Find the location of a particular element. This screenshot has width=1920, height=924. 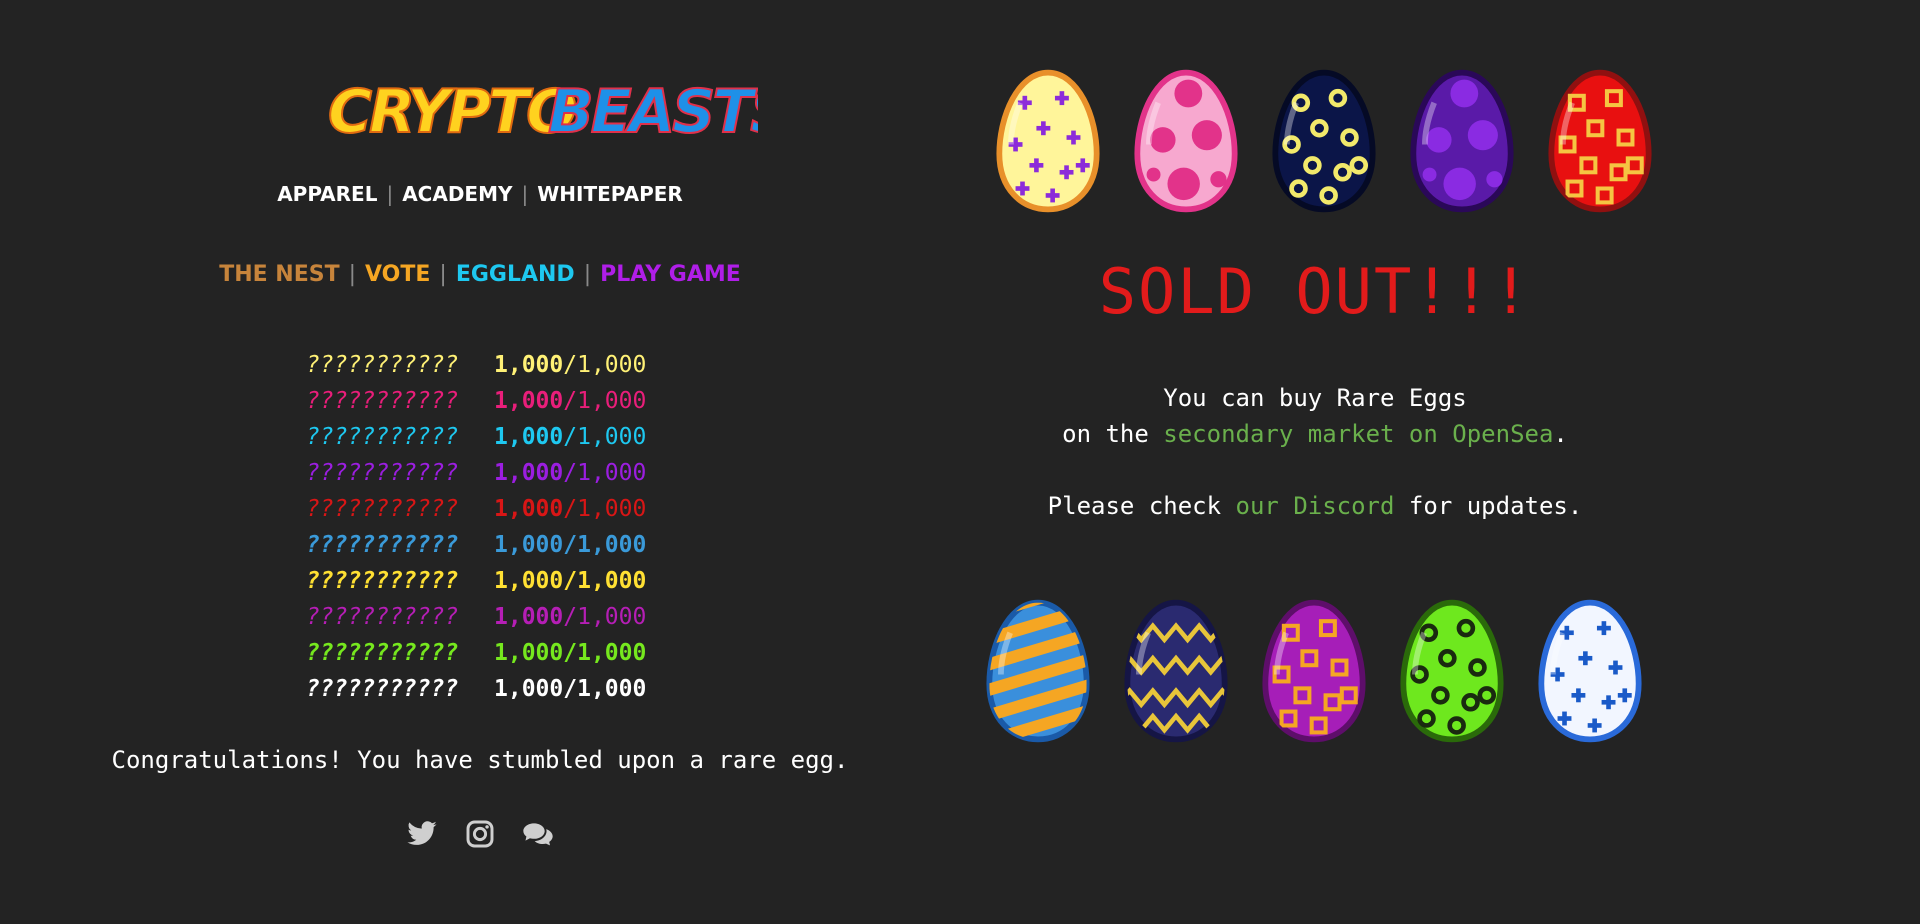

magenta-square-egg is located at coordinates (1314, 671).